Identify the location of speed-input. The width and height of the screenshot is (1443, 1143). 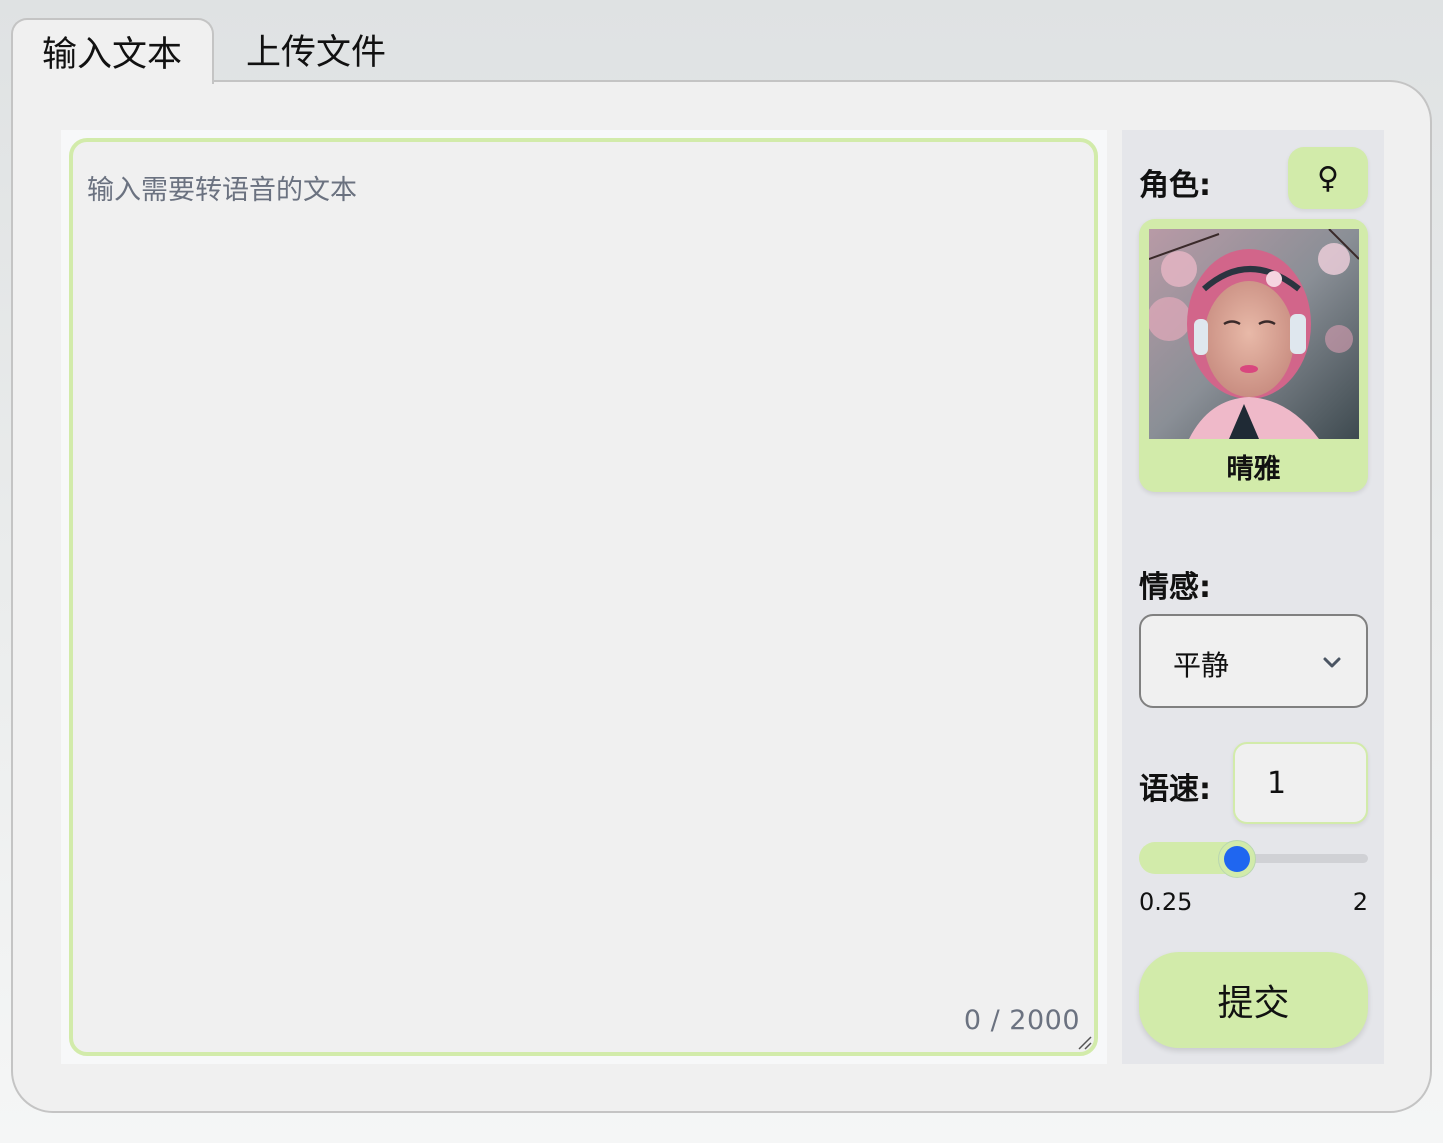
(1300, 783).